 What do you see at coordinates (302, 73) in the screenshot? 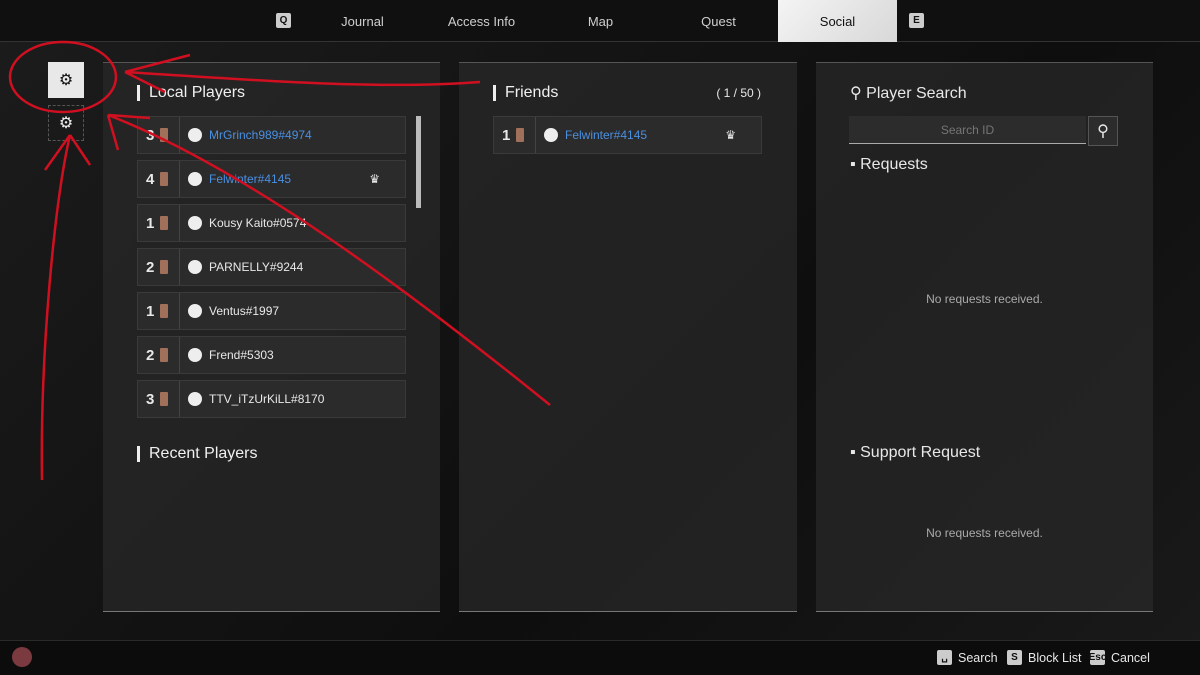
I see `annotation-arrow-top` at bounding box center [302, 73].